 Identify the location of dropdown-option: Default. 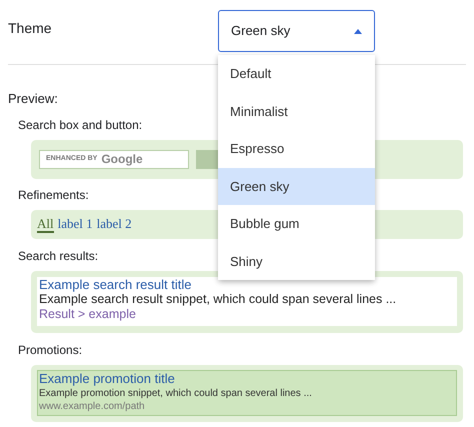
(296, 73).